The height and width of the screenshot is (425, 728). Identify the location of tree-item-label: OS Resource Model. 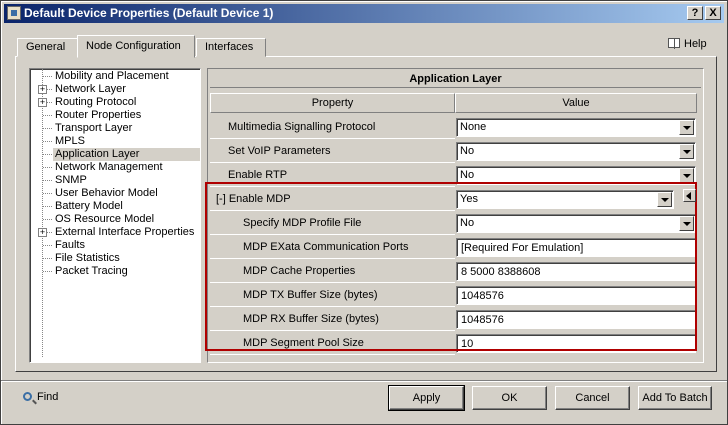
(105, 219).